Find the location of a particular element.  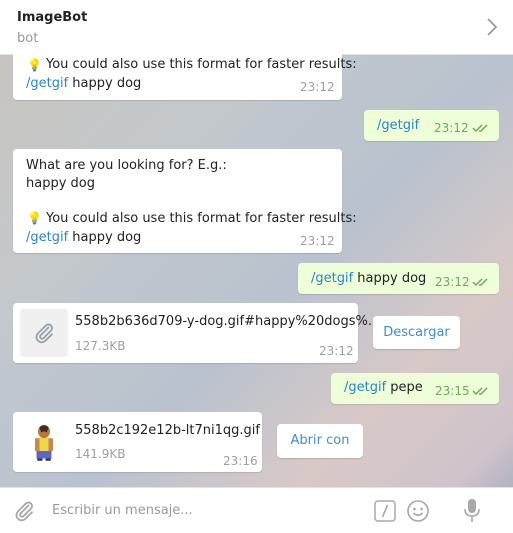

message-outgoing: /getgif pepe 23:15 is located at coordinates (415, 388).